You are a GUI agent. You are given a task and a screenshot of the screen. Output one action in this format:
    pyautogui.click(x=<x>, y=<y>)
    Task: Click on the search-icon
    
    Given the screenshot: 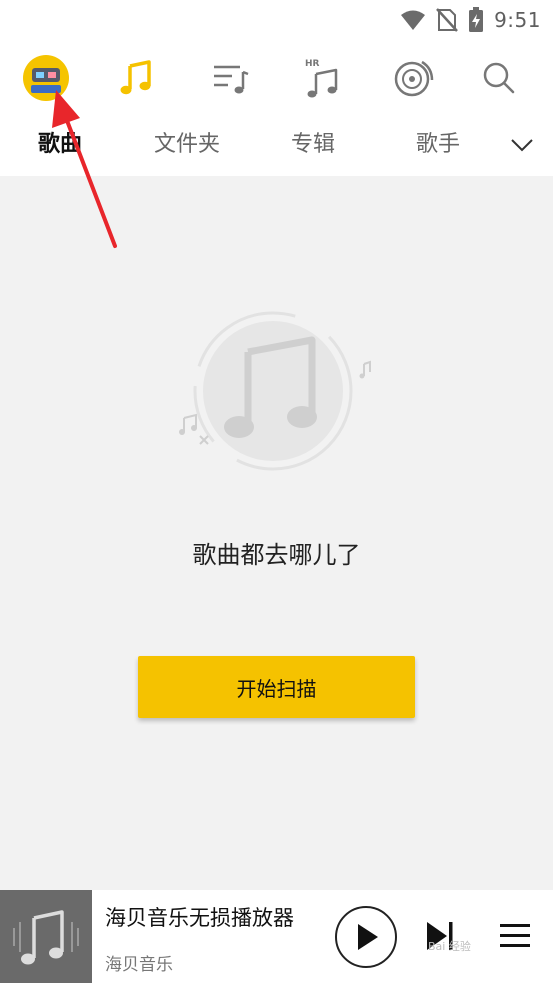 What is the action you would take?
    pyautogui.click(x=499, y=78)
    